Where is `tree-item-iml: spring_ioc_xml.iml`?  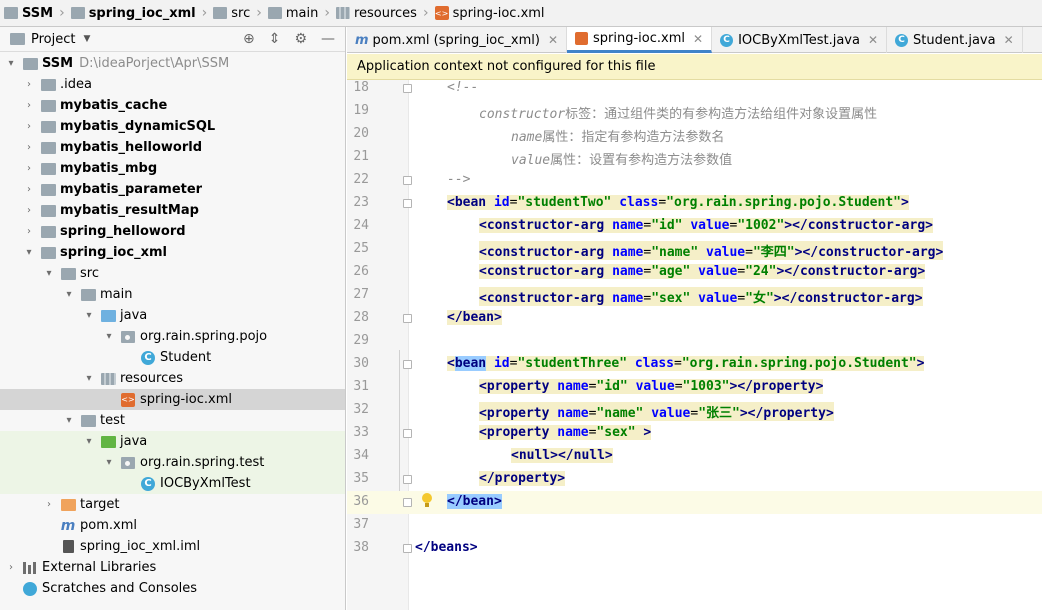 tree-item-iml: spring_ioc_xml.iml is located at coordinates (172, 546).